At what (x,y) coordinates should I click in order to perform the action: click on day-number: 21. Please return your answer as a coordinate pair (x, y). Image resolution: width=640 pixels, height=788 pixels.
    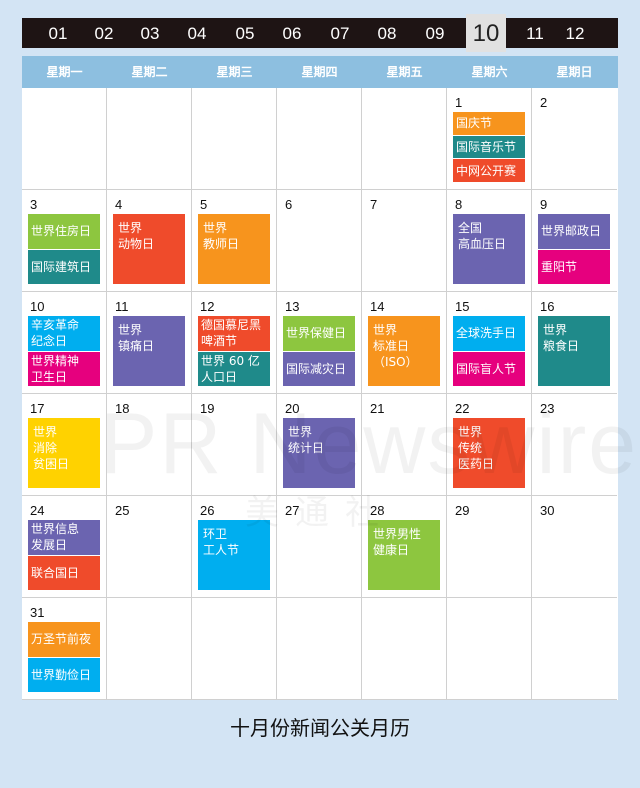
    Looking at the image, I should click on (377, 408).